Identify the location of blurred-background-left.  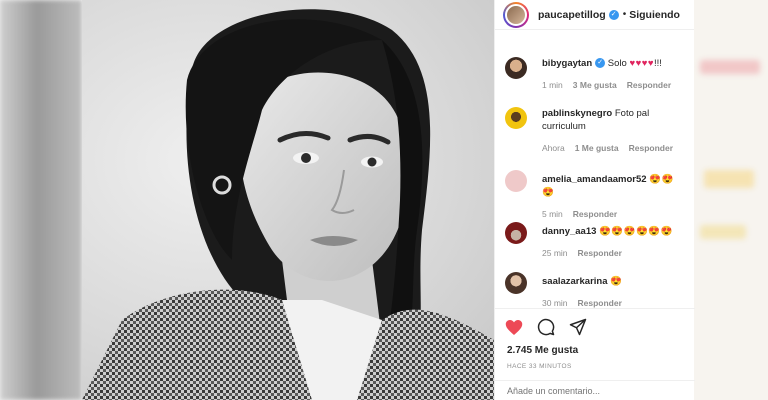
(41, 200).